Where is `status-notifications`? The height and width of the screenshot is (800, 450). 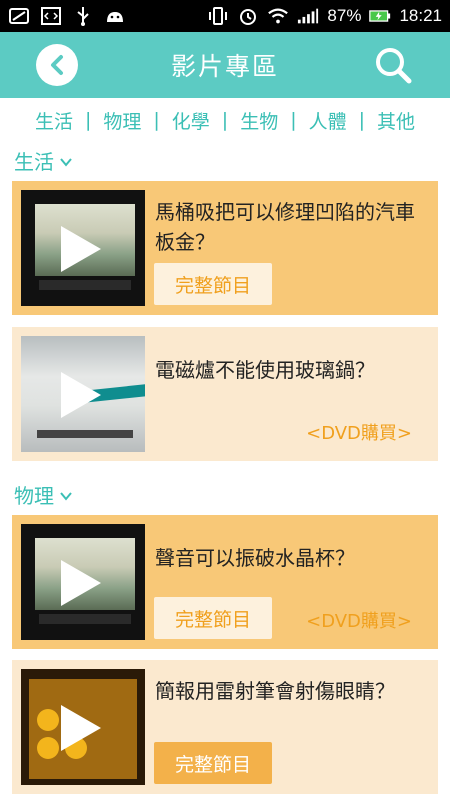 status-notifications is located at coordinates (67, 16).